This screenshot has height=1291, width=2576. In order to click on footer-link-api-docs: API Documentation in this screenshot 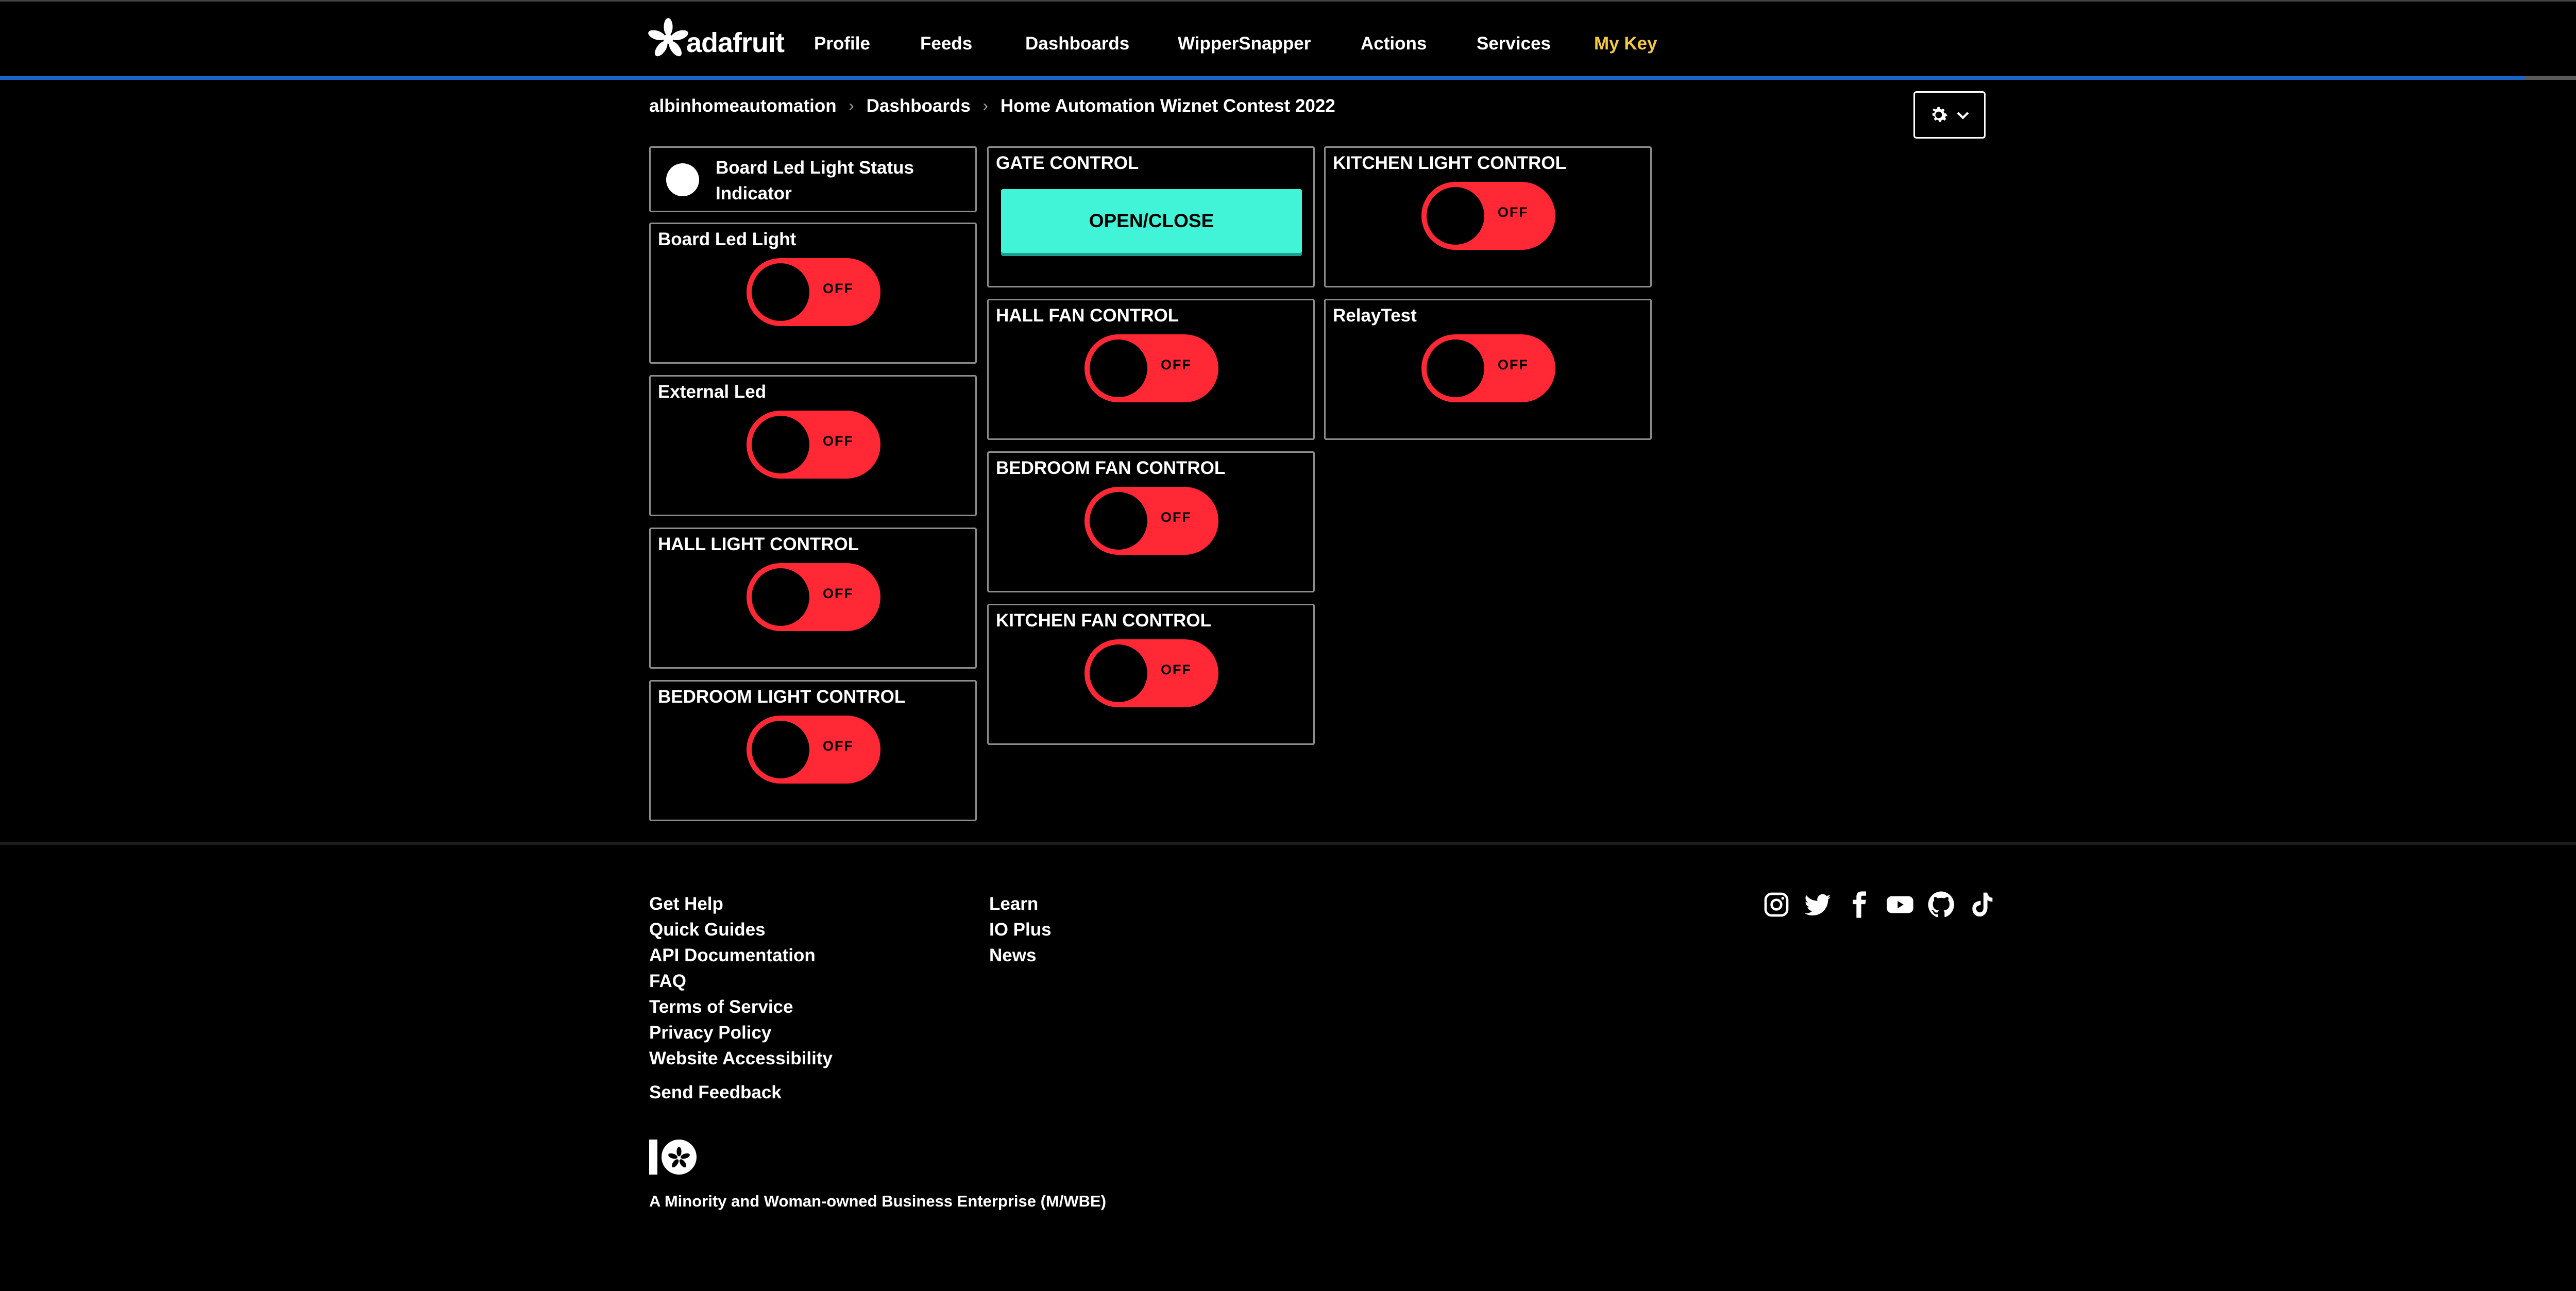, I will do `click(741, 956)`.